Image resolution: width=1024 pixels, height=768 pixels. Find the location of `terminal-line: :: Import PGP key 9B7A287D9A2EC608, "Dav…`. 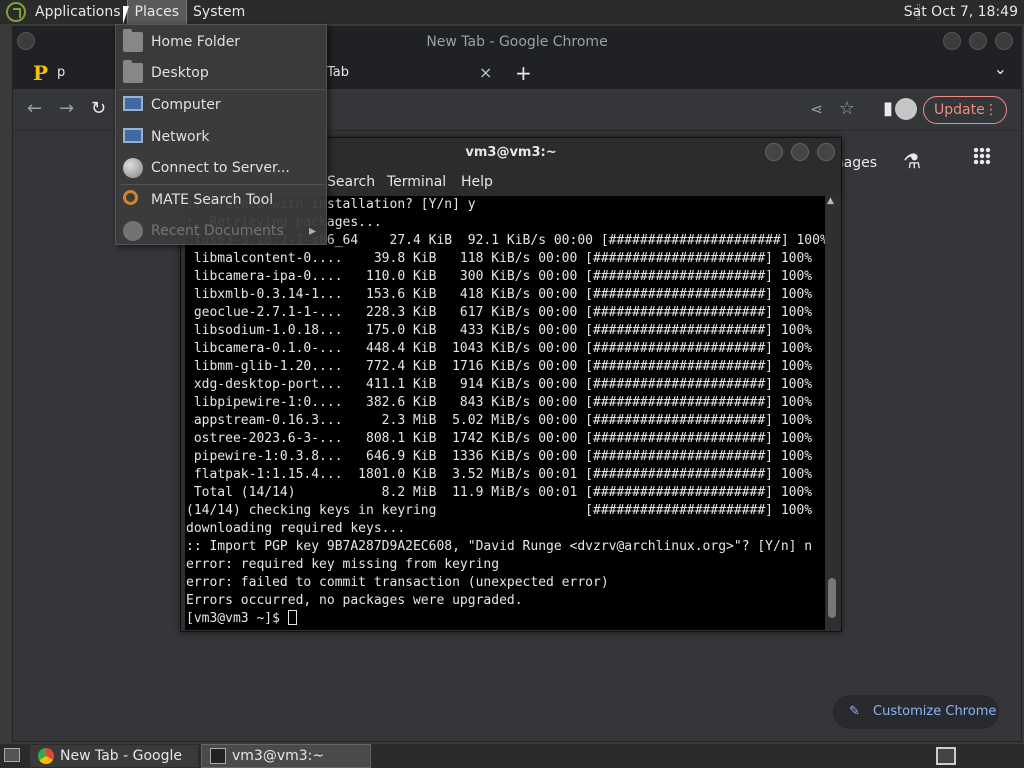

terminal-line: :: Import PGP key 9B7A287D9A2EC608, "Dav… is located at coordinates (499, 546).